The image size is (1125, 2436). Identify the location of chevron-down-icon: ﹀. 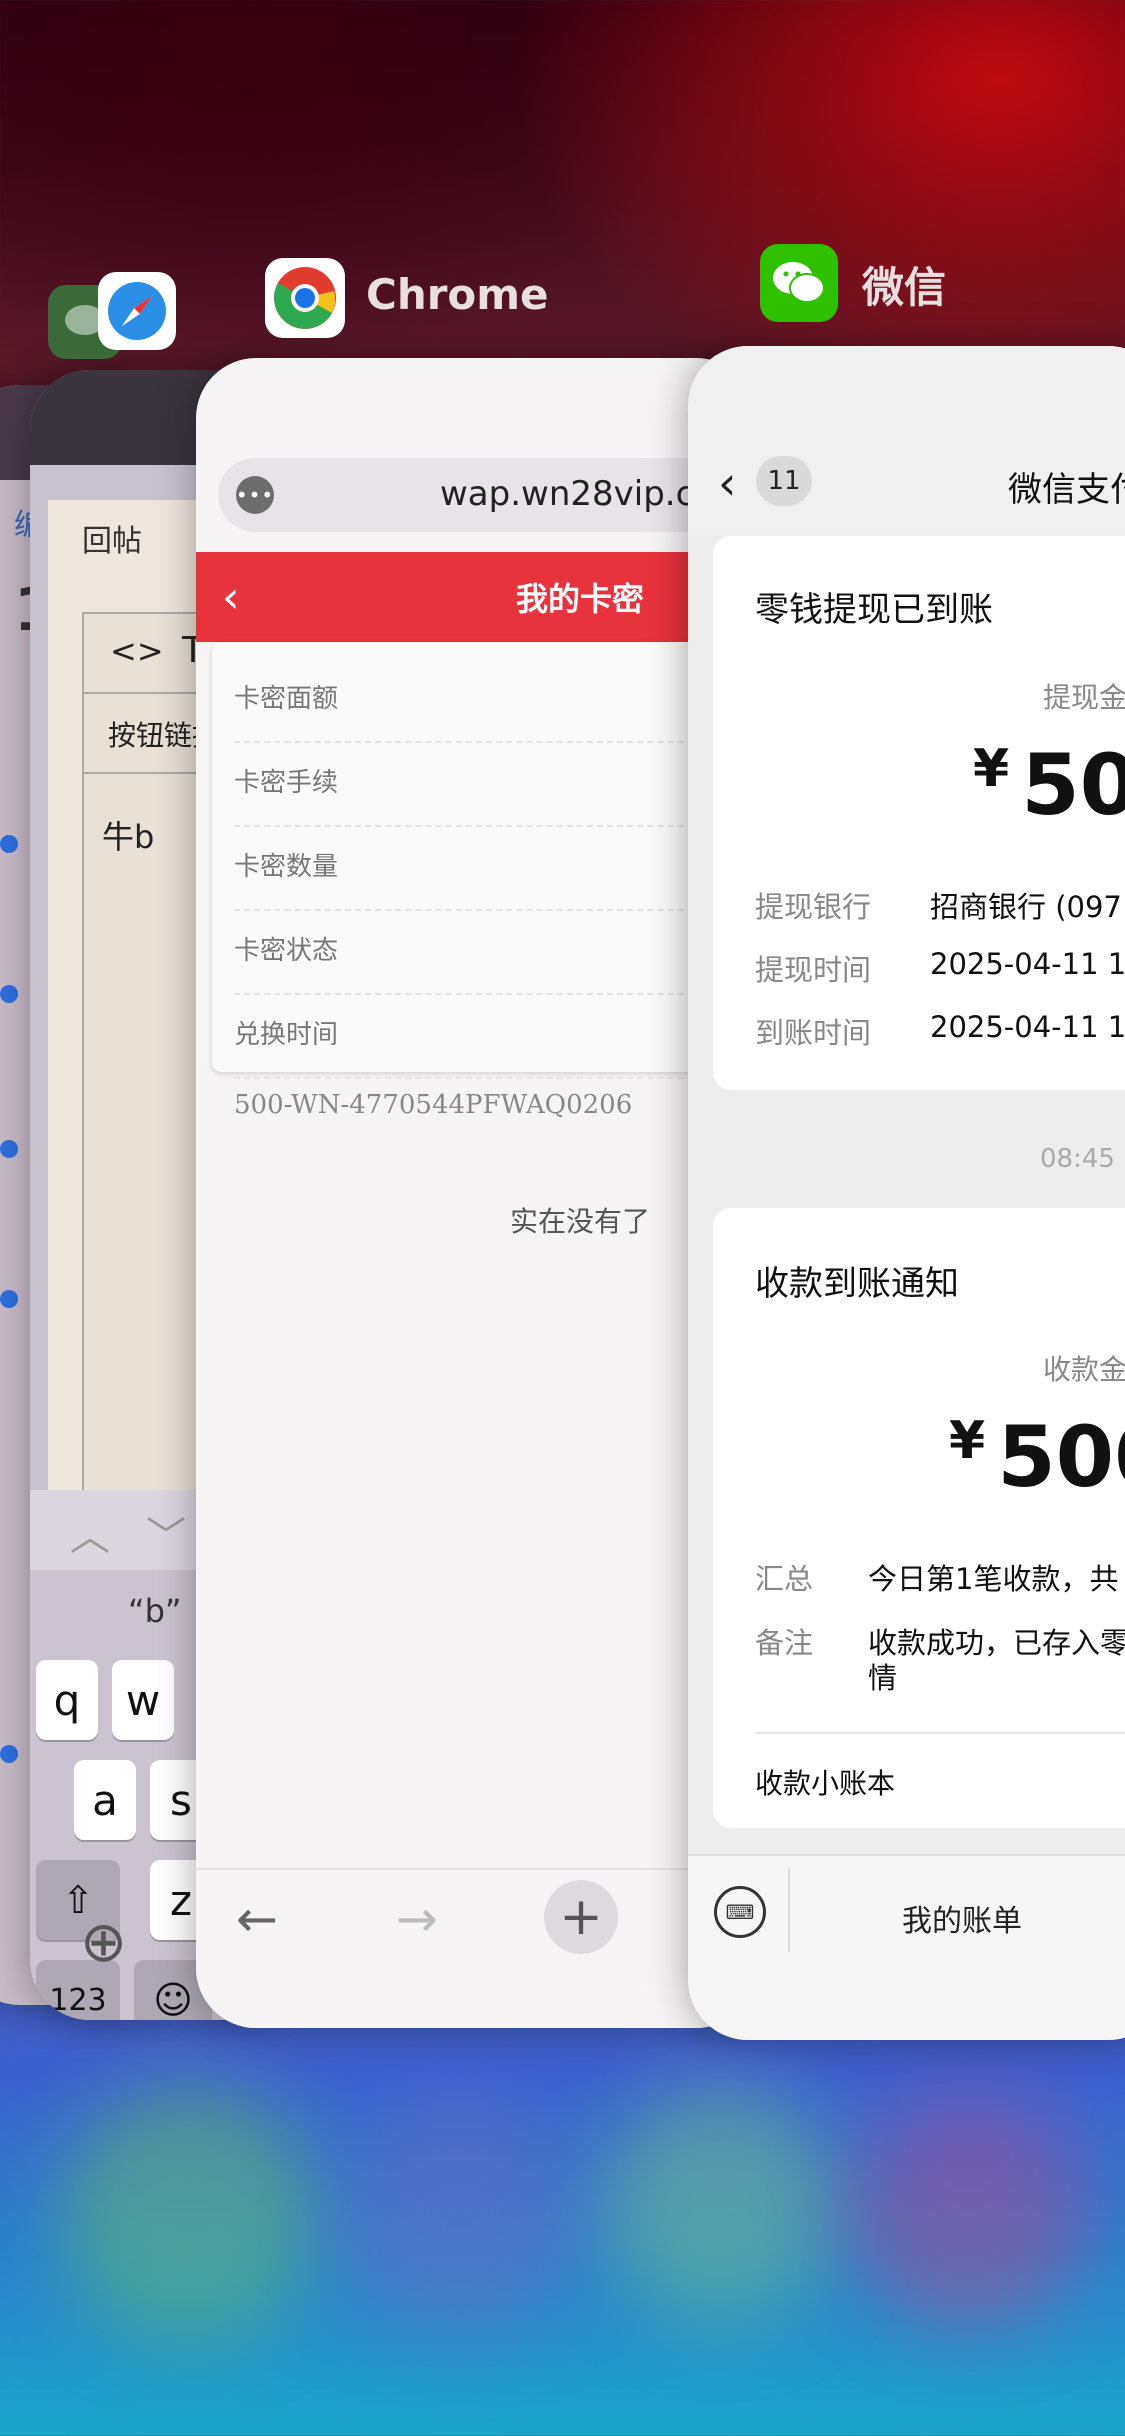
(166, 1533).